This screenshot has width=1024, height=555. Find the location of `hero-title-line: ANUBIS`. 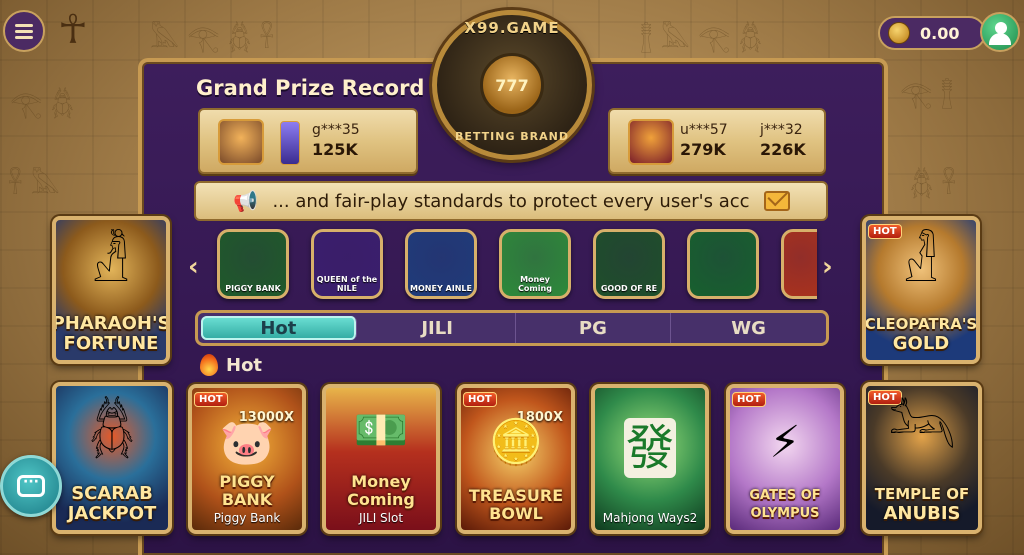

hero-title-line: ANUBIS is located at coordinates (922, 513).